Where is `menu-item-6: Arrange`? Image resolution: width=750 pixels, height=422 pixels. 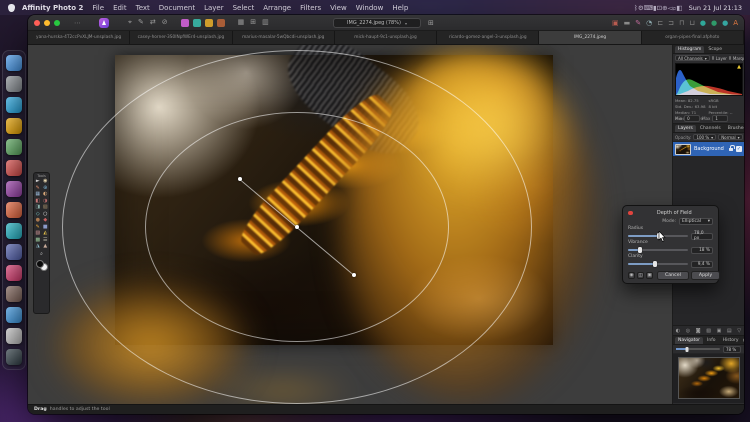
menu-item-6: Arrange is located at coordinates (277, 8).